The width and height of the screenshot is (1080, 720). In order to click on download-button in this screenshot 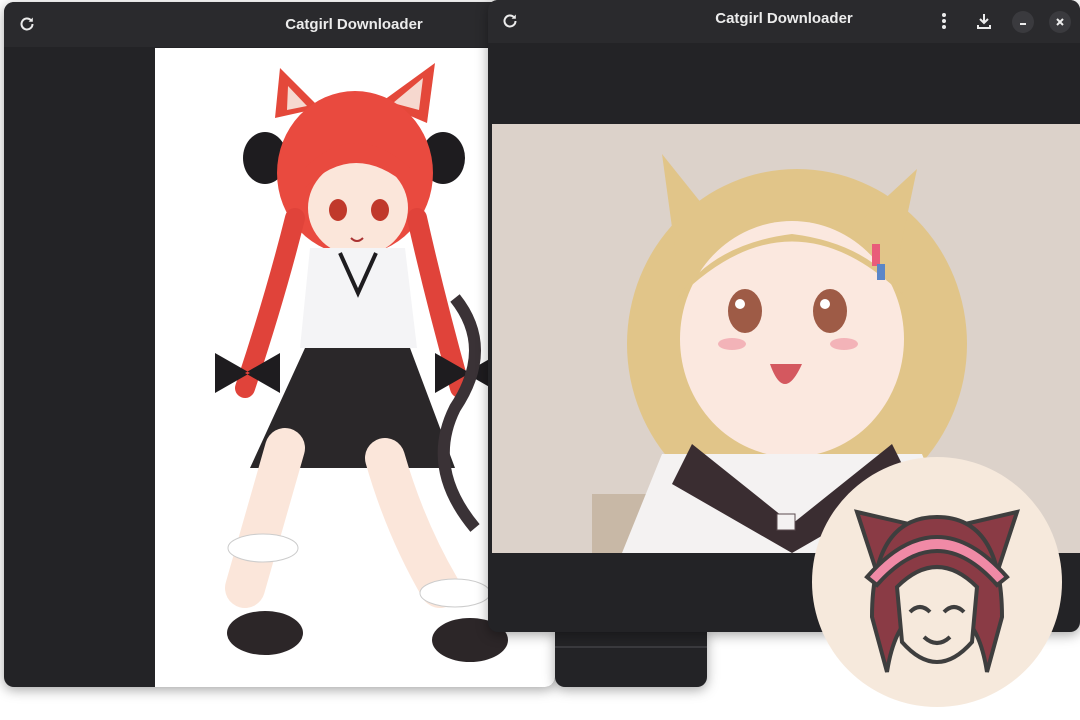, I will do `click(984, 21)`.